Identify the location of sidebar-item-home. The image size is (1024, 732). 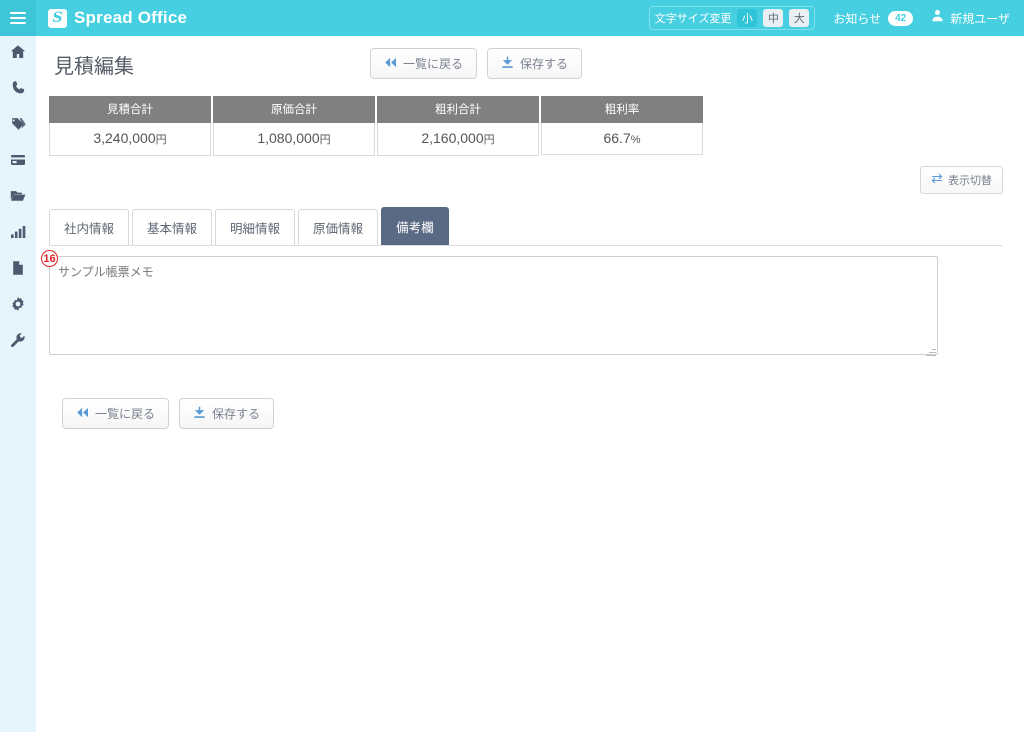
(18, 54).